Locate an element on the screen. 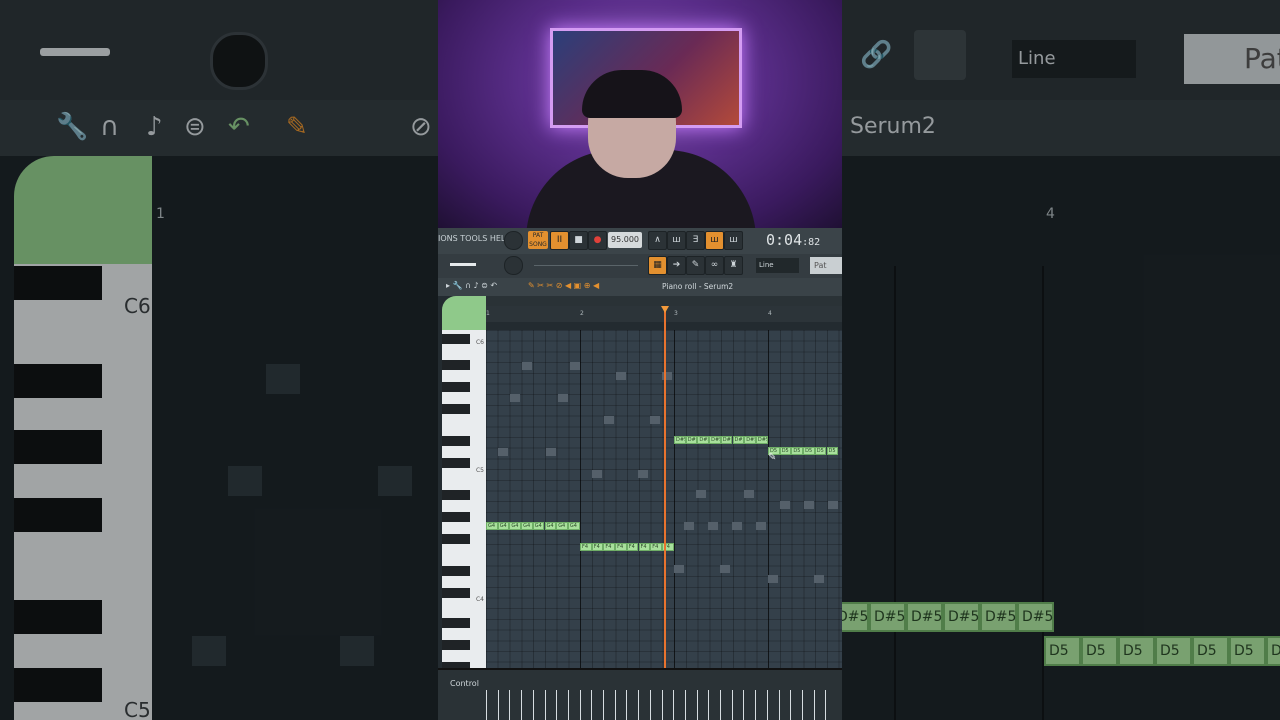 The height and width of the screenshot is (720, 1280). pattern-select: Pat is located at coordinates (826, 265).